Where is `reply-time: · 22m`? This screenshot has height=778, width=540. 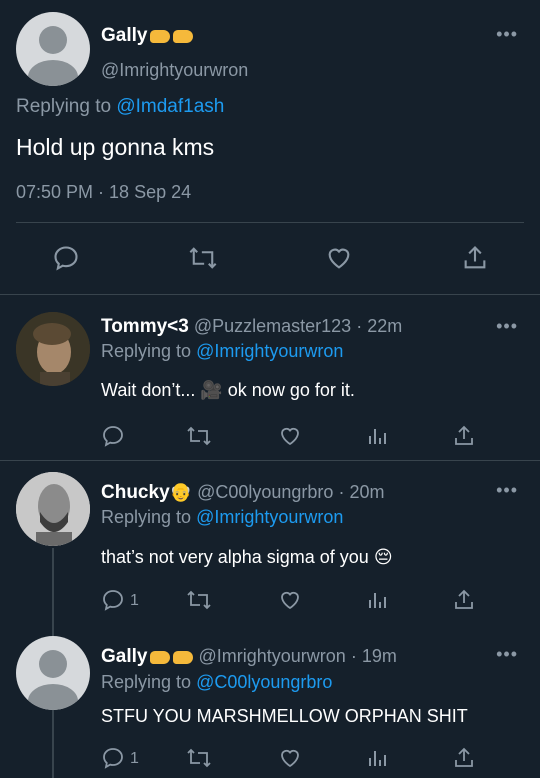
reply-time: · 22m is located at coordinates (379, 326).